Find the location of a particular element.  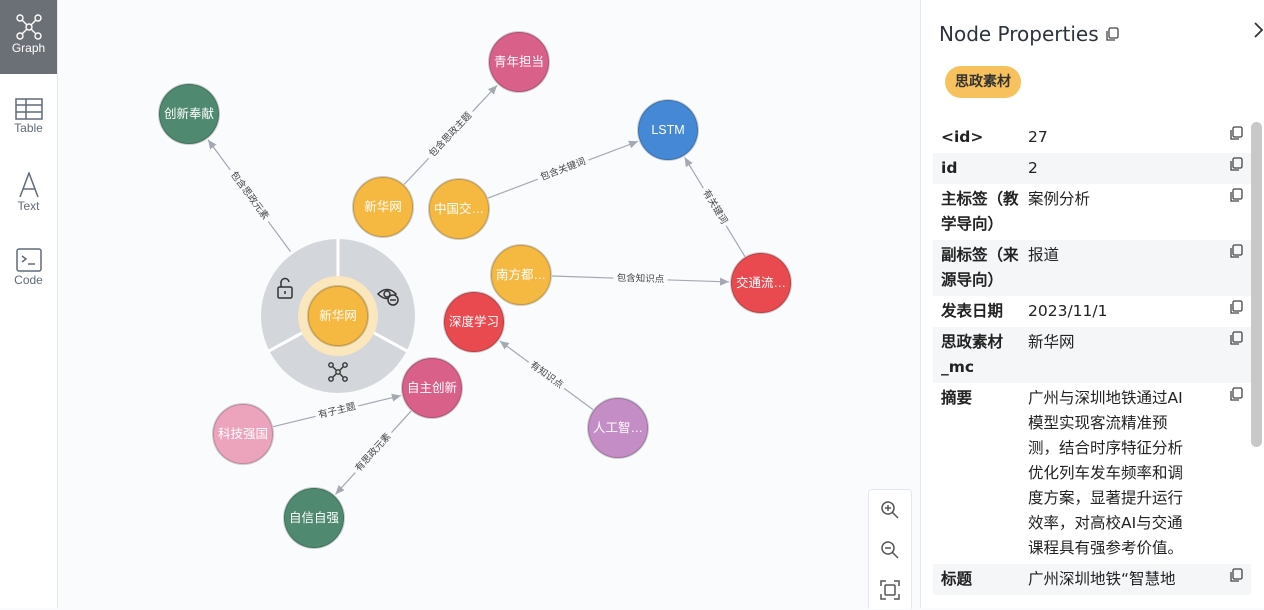

edge-label: 有知识点 is located at coordinates (547, 375).